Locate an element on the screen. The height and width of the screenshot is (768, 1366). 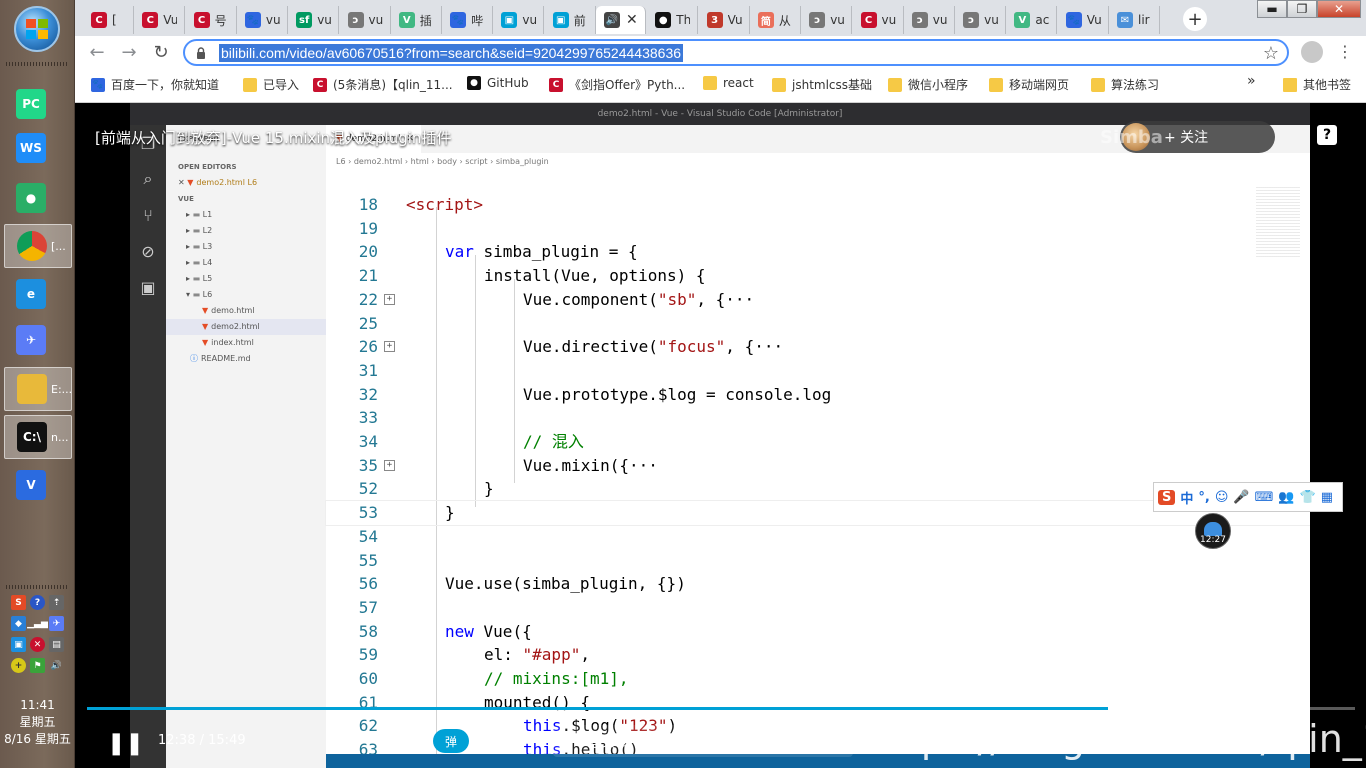
network-status-icon: ⚑ is located at coordinates (37, 665).